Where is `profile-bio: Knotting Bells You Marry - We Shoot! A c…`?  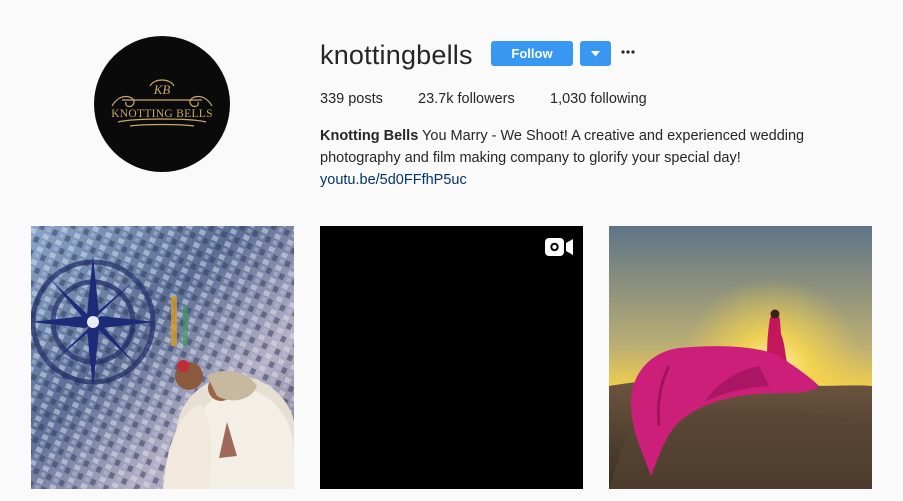 profile-bio: Knotting Bells You Marry - We Shoot! A c… is located at coordinates (570, 158).